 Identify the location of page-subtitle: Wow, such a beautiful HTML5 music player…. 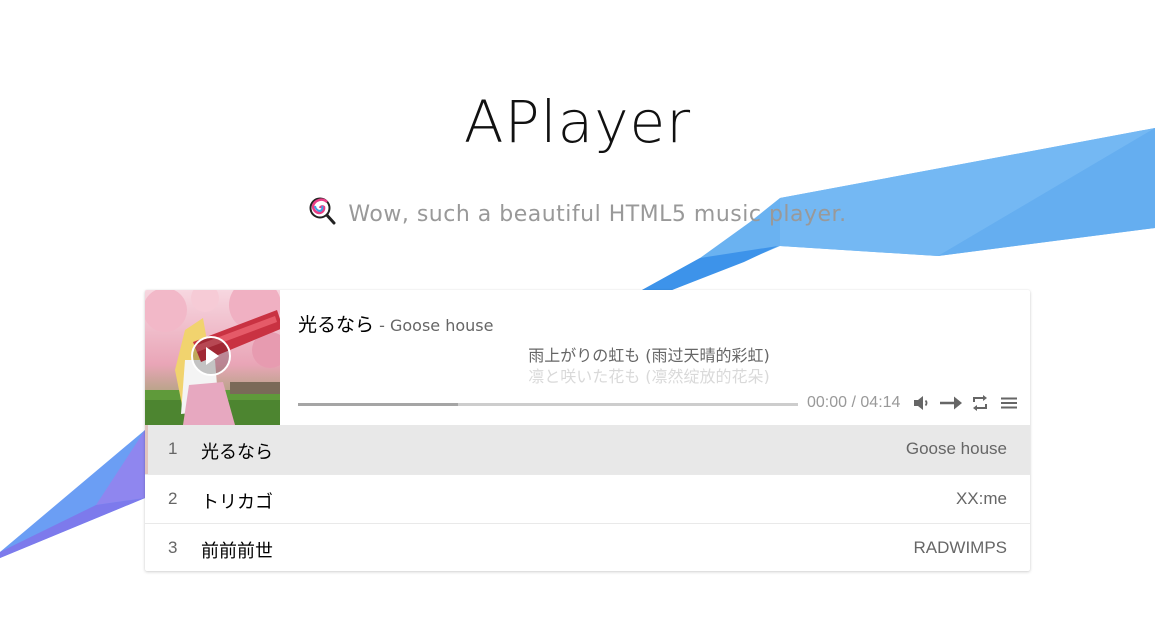
(577, 214).